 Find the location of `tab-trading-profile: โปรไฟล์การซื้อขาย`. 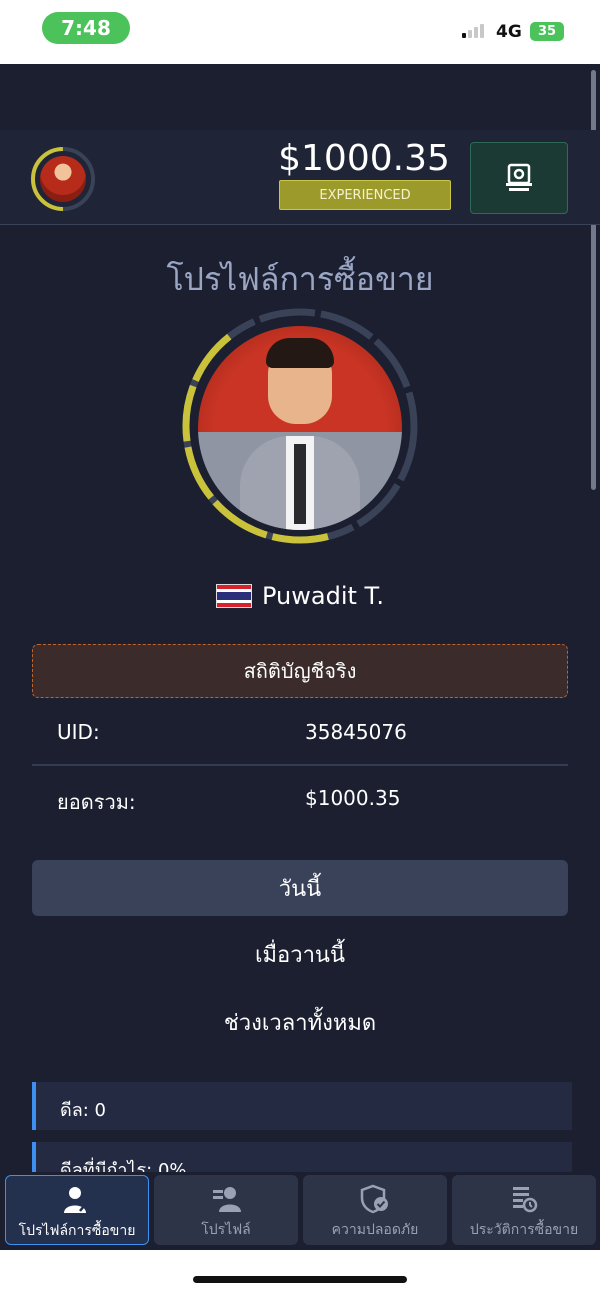

tab-trading-profile: โปรไฟล์การซื้อขาย is located at coordinates (77, 1210).